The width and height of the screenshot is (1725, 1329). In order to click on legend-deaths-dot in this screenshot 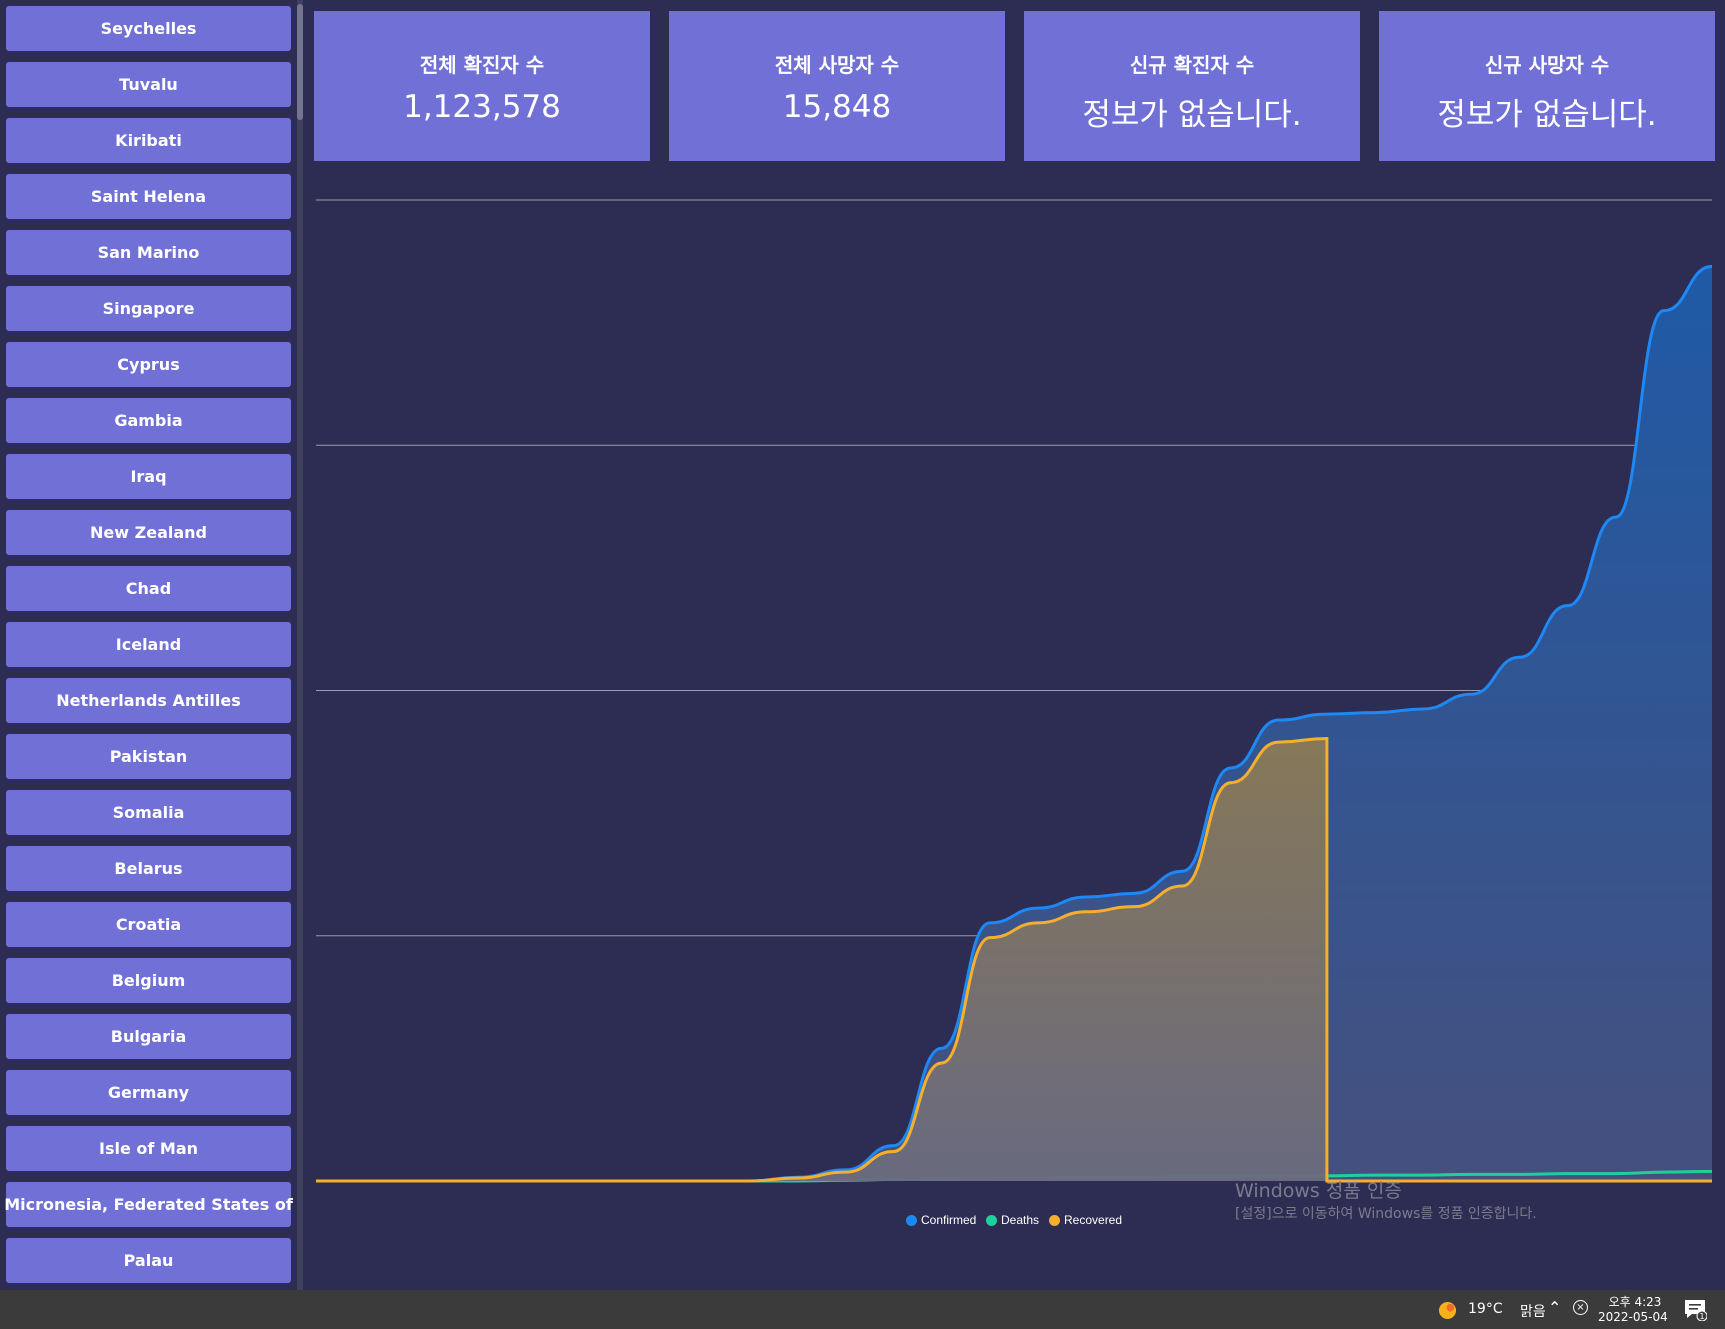, I will do `click(991, 1220)`.